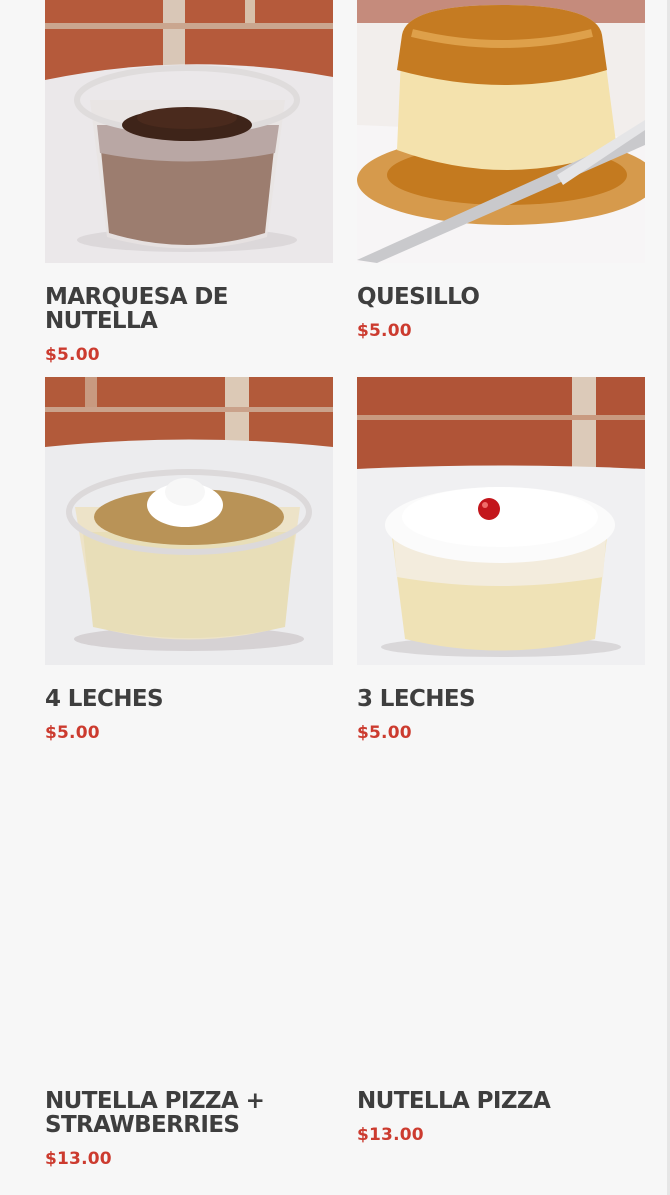  Describe the element at coordinates (501, 297) in the screenshot. I see `product-name: QUESILLO` at that location.